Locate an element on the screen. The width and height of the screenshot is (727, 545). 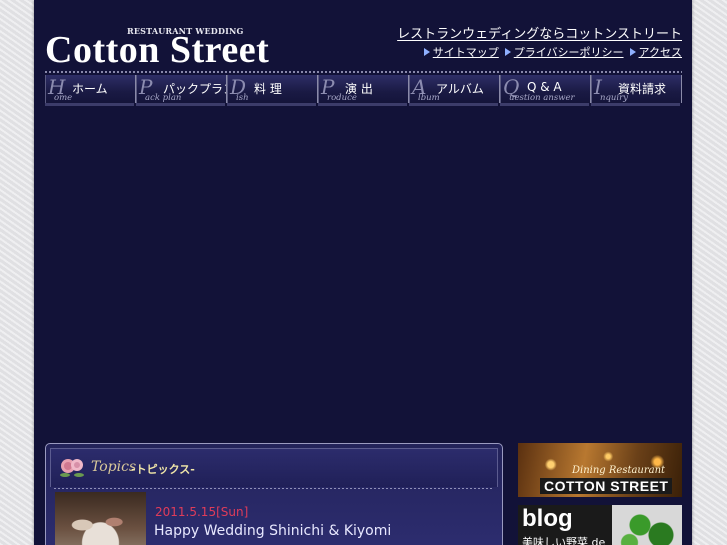
restaurant-banner-brand: COTTON STREET is located at coordinates (606, 486).